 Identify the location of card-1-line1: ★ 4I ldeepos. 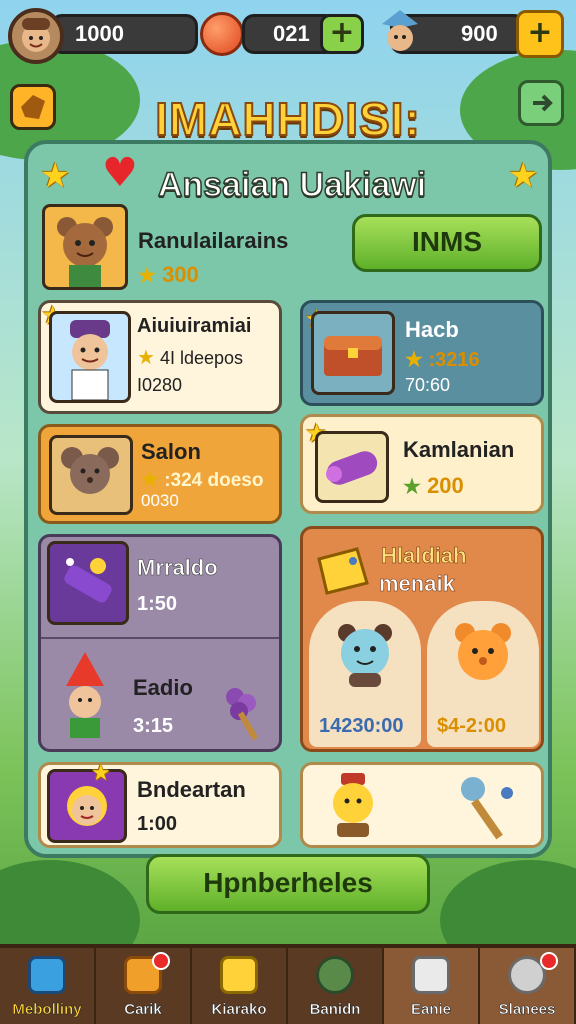
(190, 357).